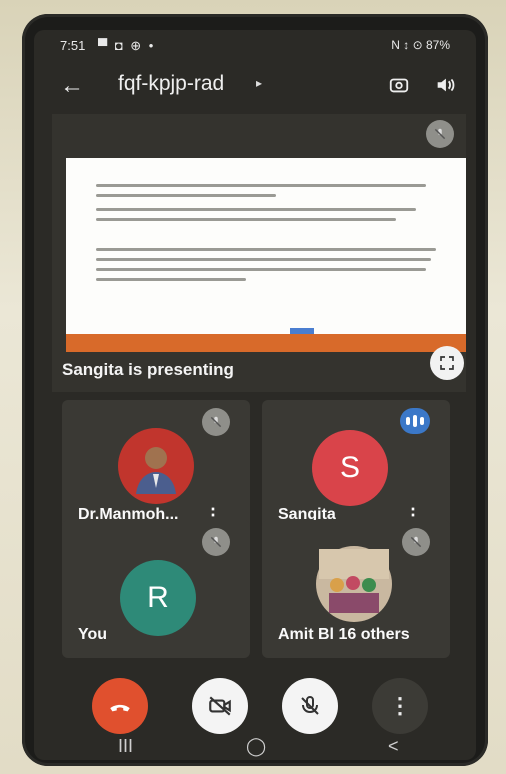 The image size is (506, 774). I want to click on avatar: S, so click(350, 468).